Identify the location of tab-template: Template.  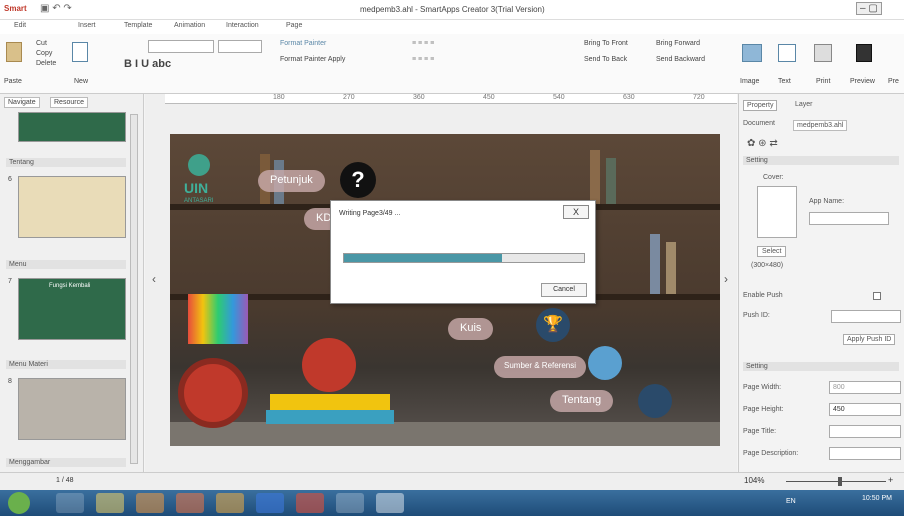
(138, 25).